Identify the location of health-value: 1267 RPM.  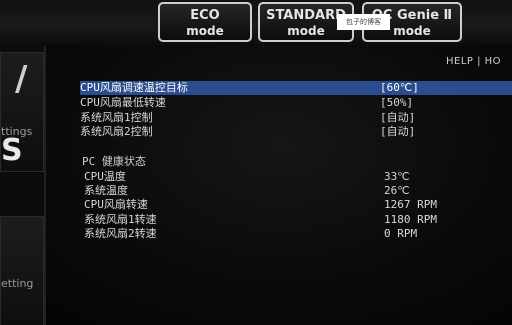
(410, 204).